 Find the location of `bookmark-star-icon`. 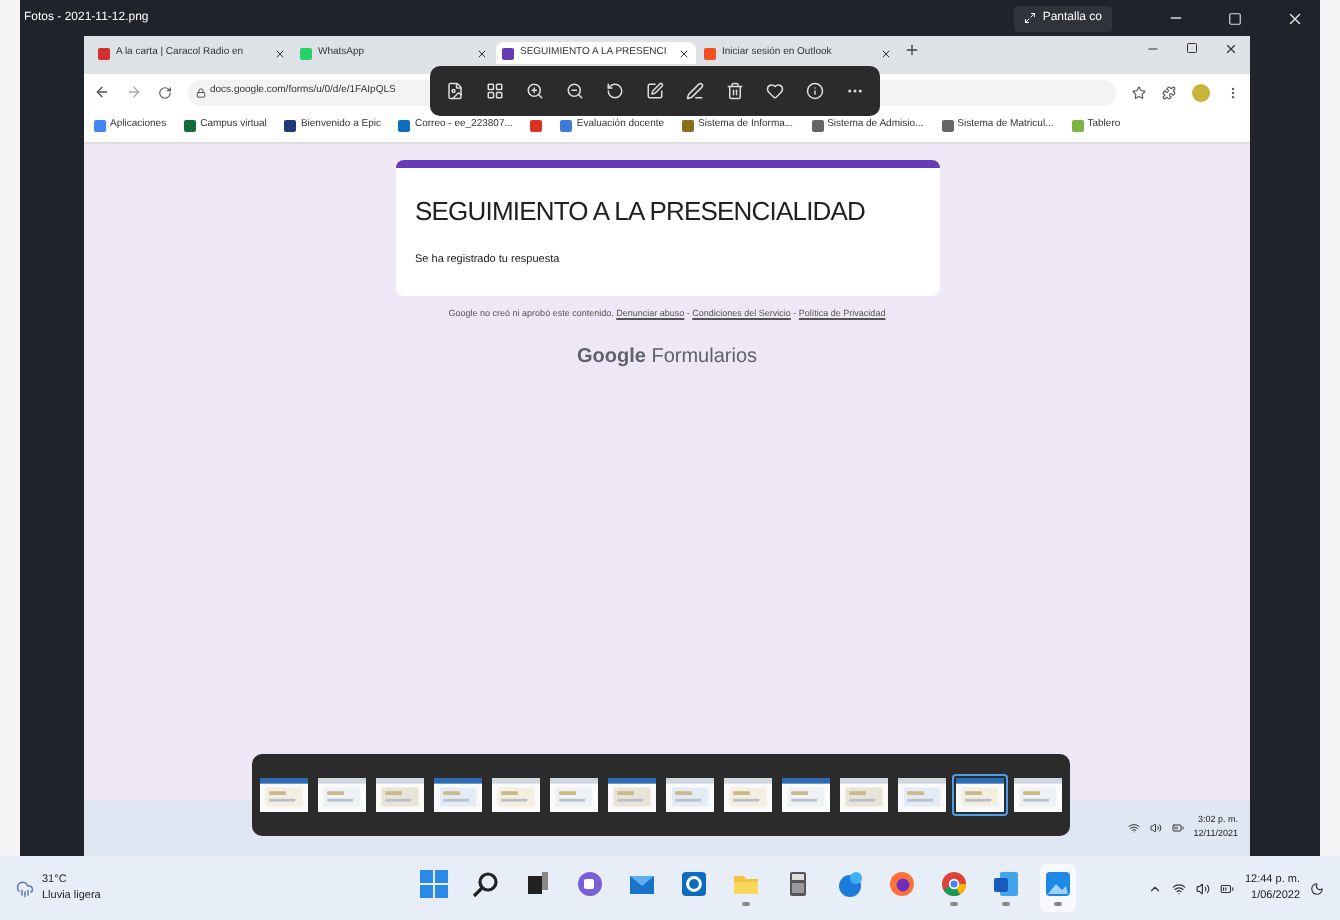

bookmark-star-icon is located at coordinates (1139, 92).